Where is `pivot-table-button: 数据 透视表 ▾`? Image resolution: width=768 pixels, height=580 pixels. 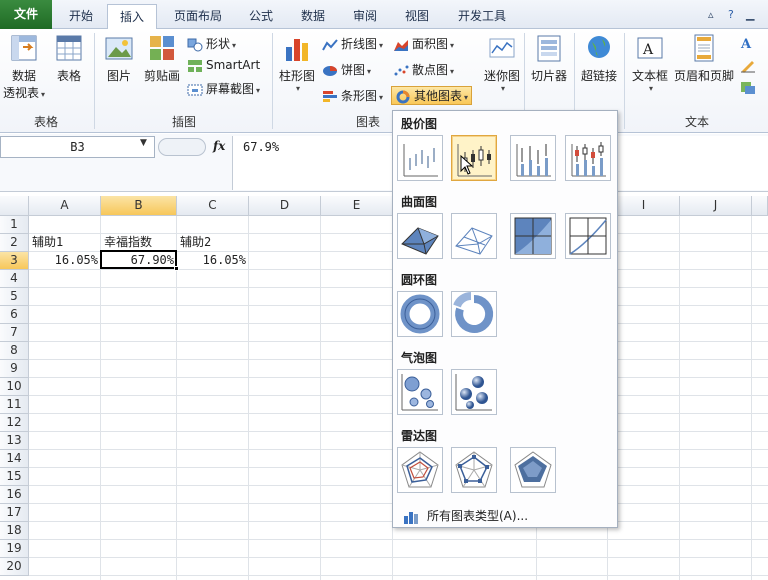
pivot-table-button: 数据 透视表 ▾ is located at coordinates (24, 67).